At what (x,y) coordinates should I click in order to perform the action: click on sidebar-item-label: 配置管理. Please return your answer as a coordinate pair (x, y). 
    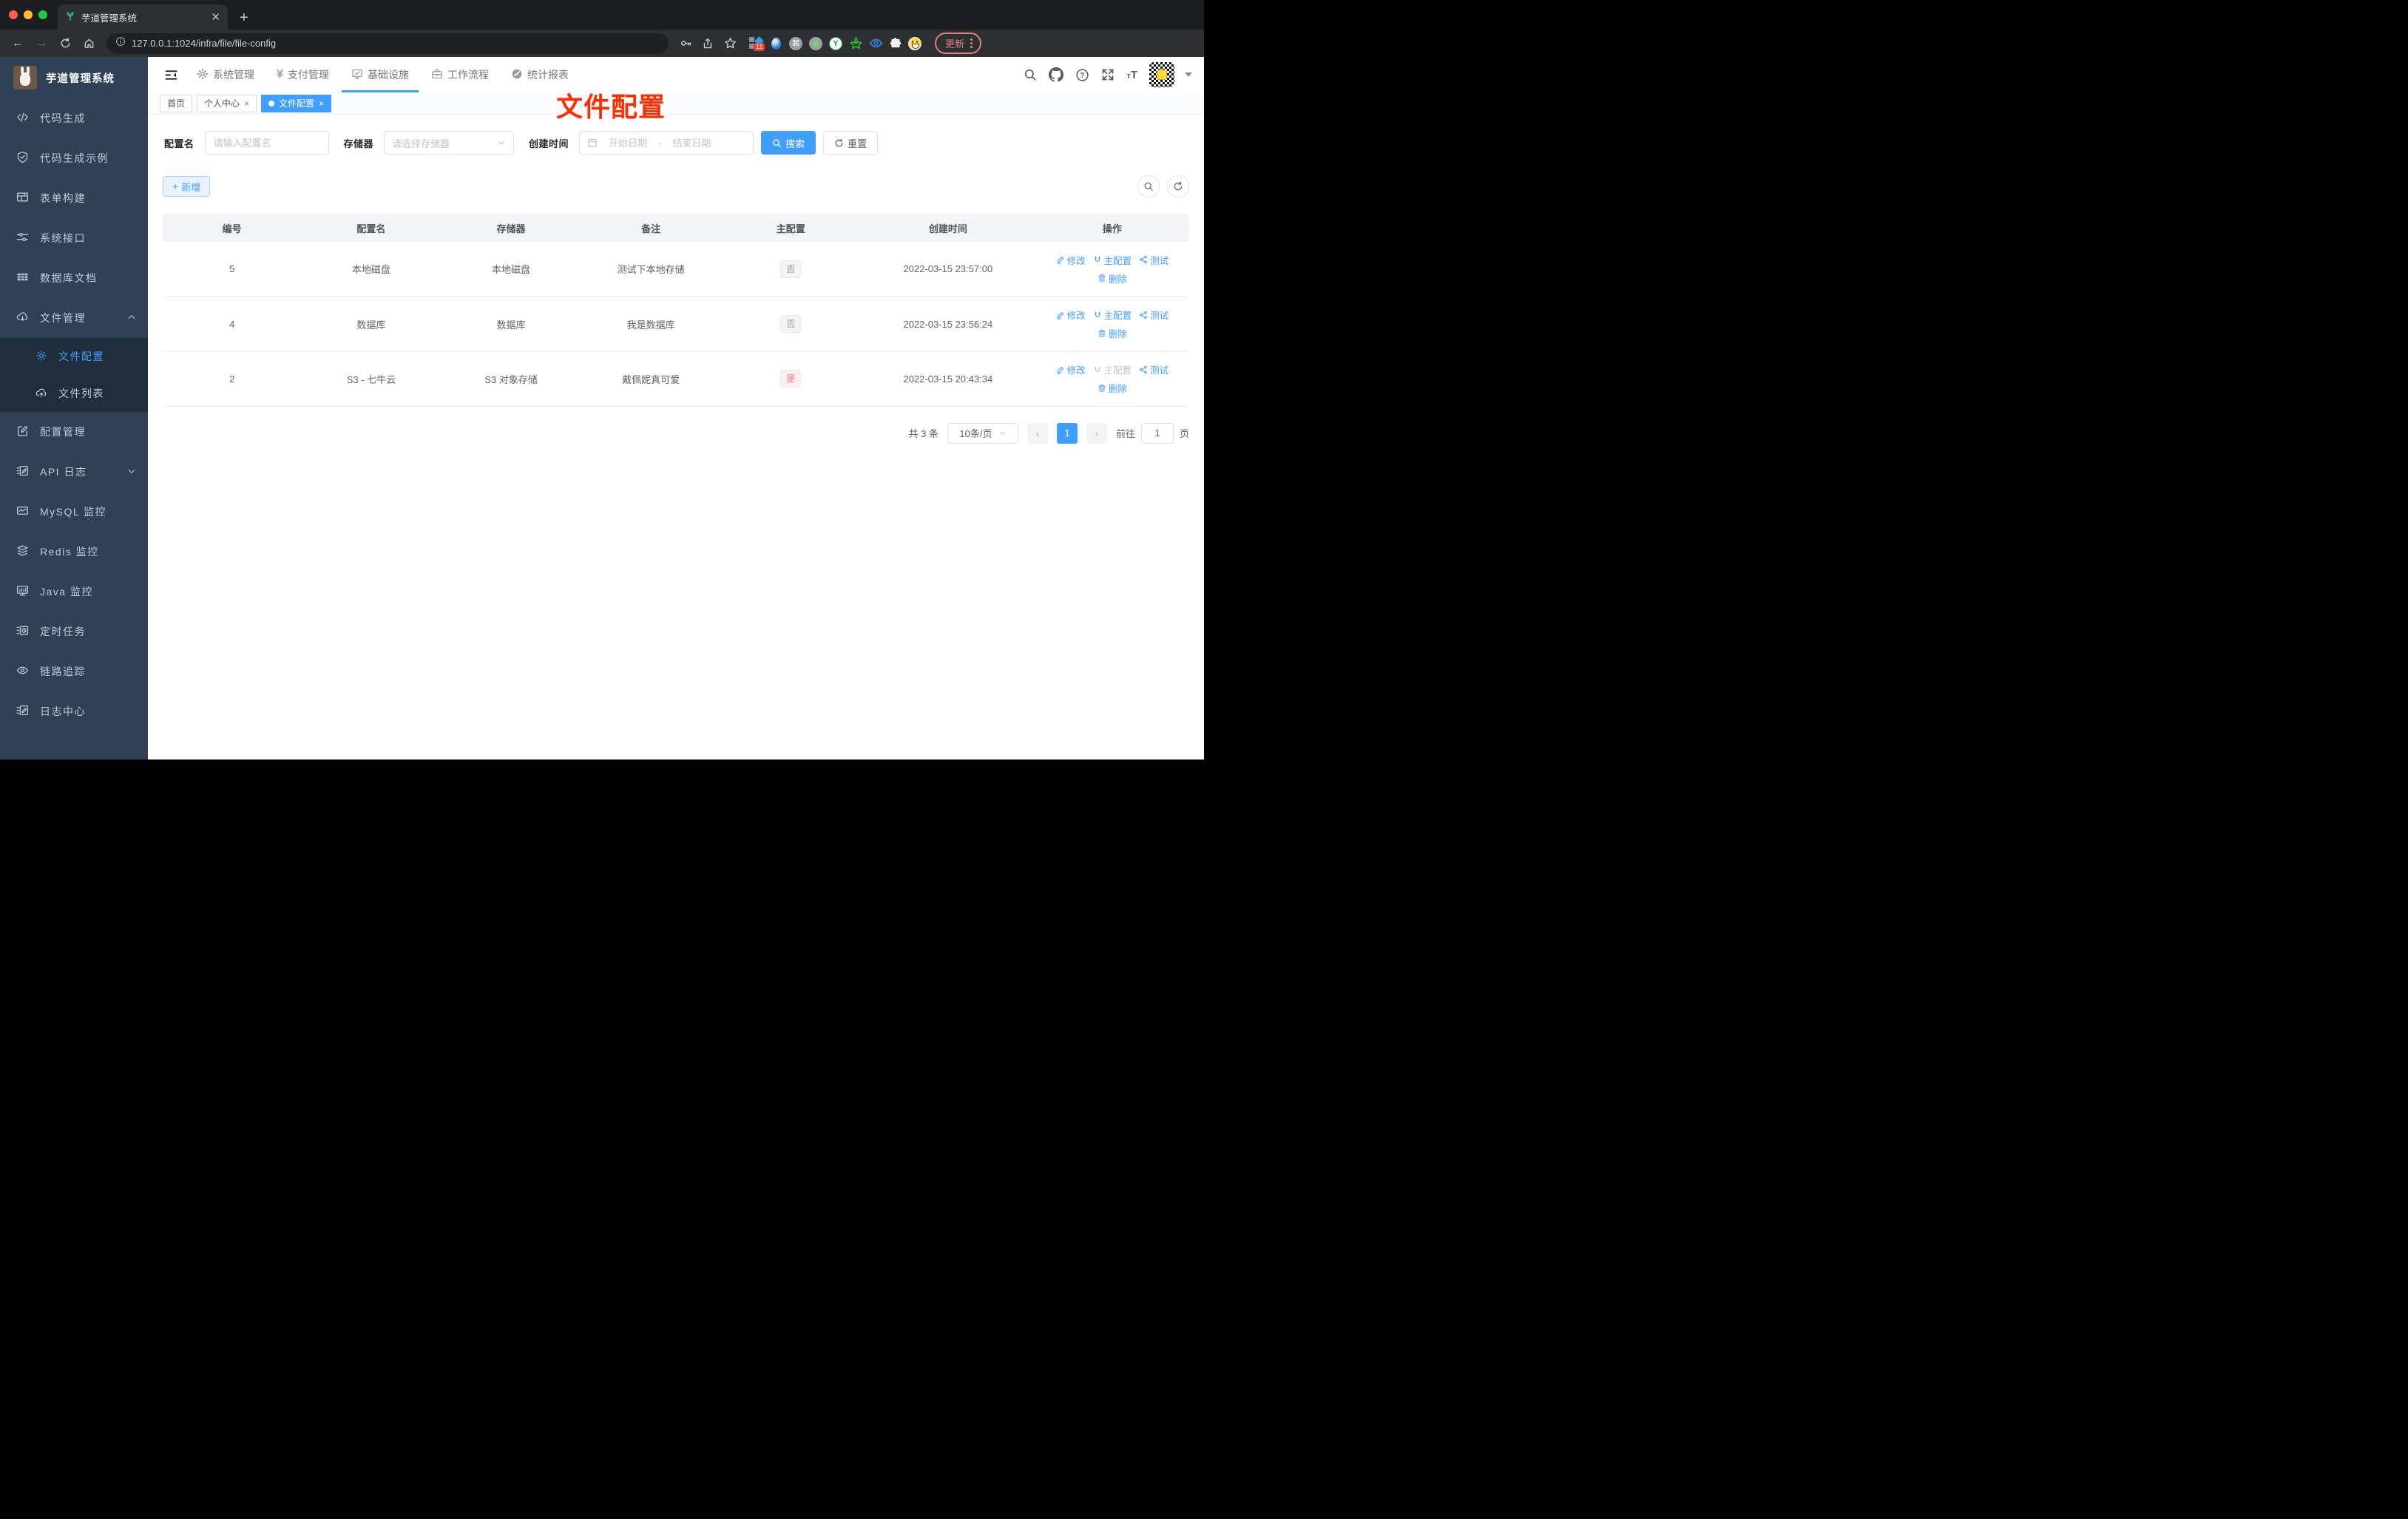
    Looking at the image, I should click on (63, 432).